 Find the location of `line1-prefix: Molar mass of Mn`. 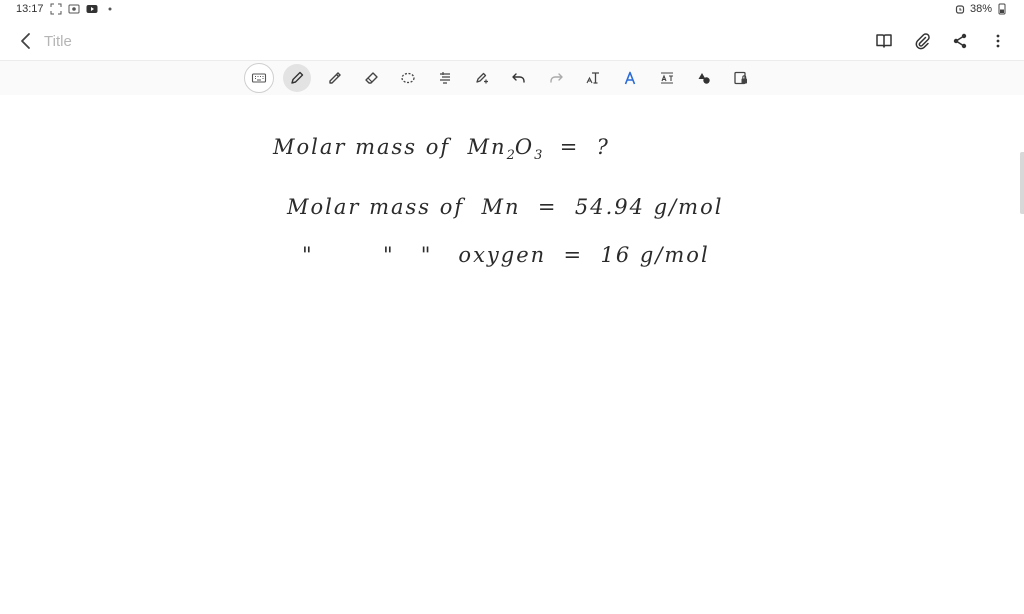

line1-prefix: Molar mass of Mn is located at coordinates (390, 147).